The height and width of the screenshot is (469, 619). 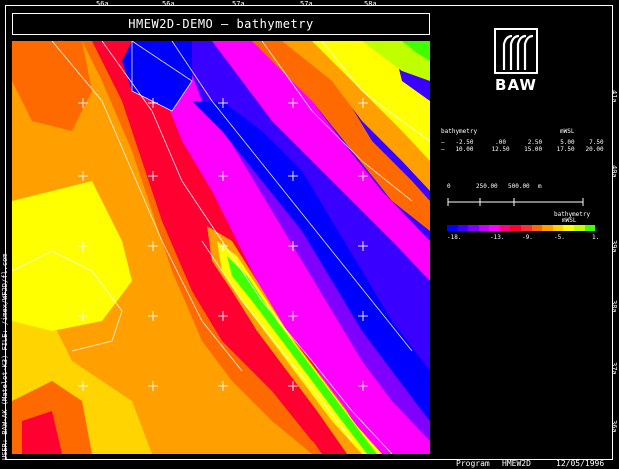 I want to click on colorbar-unit: mWSL, so click(x=569, y=220).